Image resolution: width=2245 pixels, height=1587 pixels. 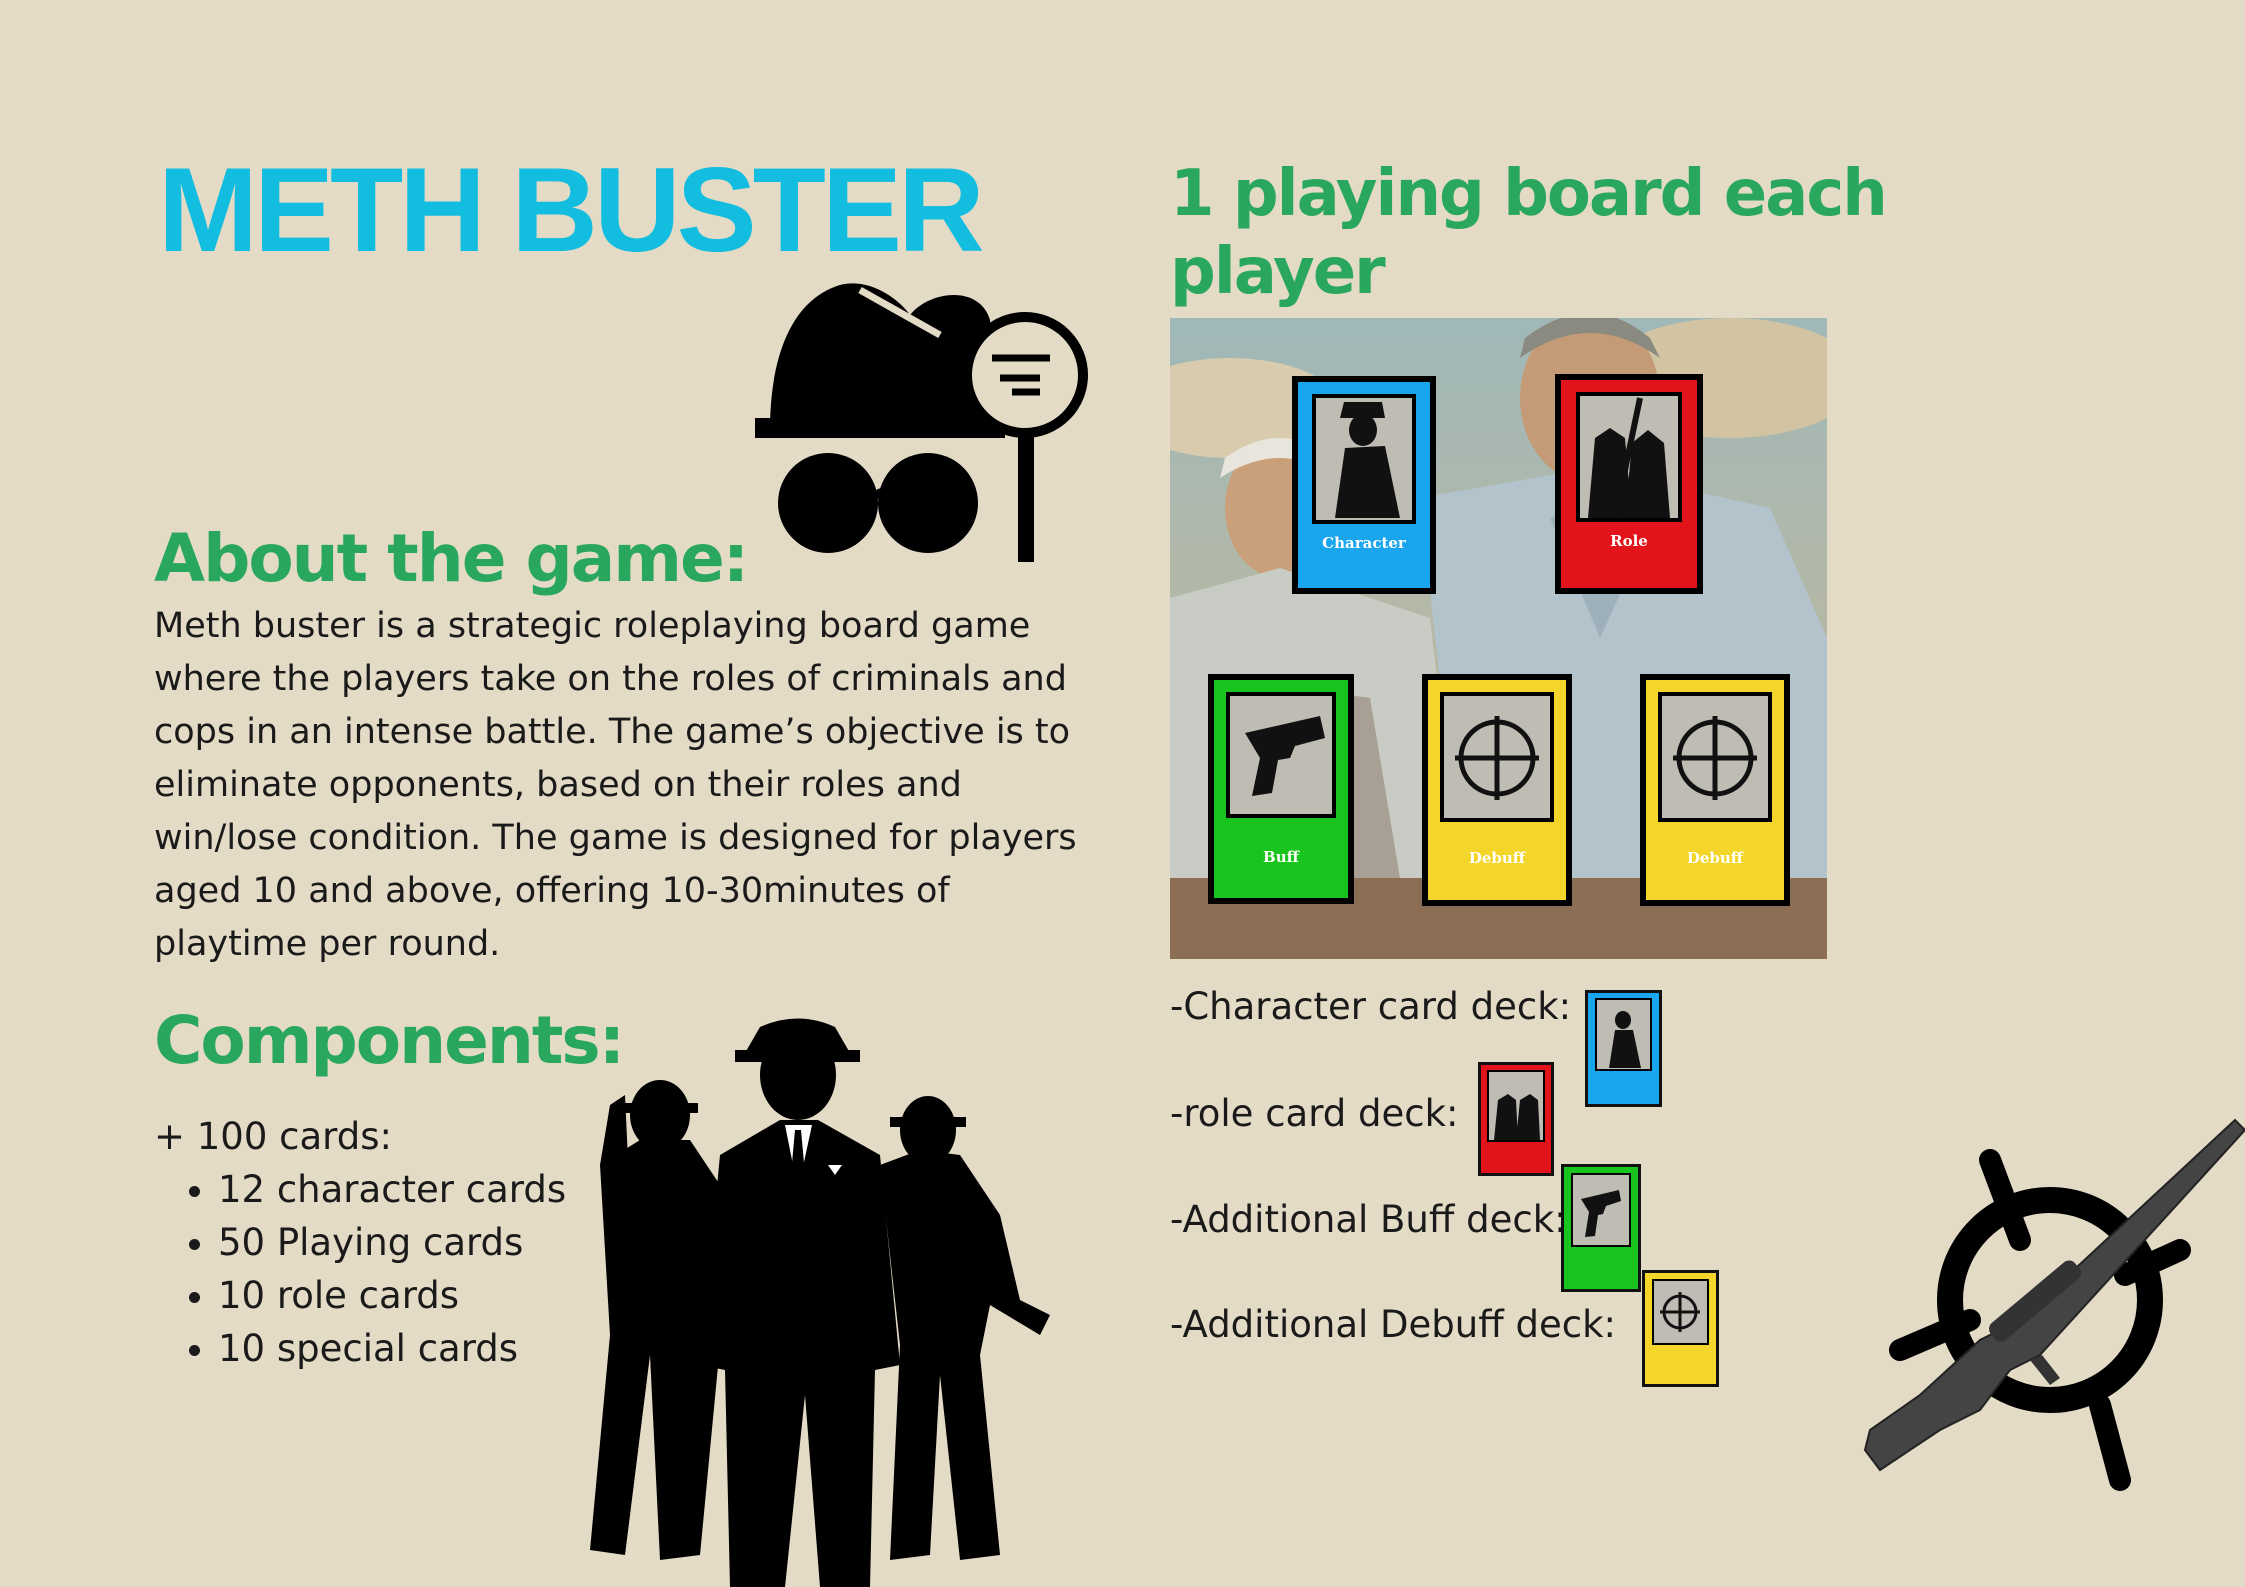 What do you see at coordinates (389, 1040) in the screenshot?
I see `components-heading: Components:` at bounding box center [389, 1040].